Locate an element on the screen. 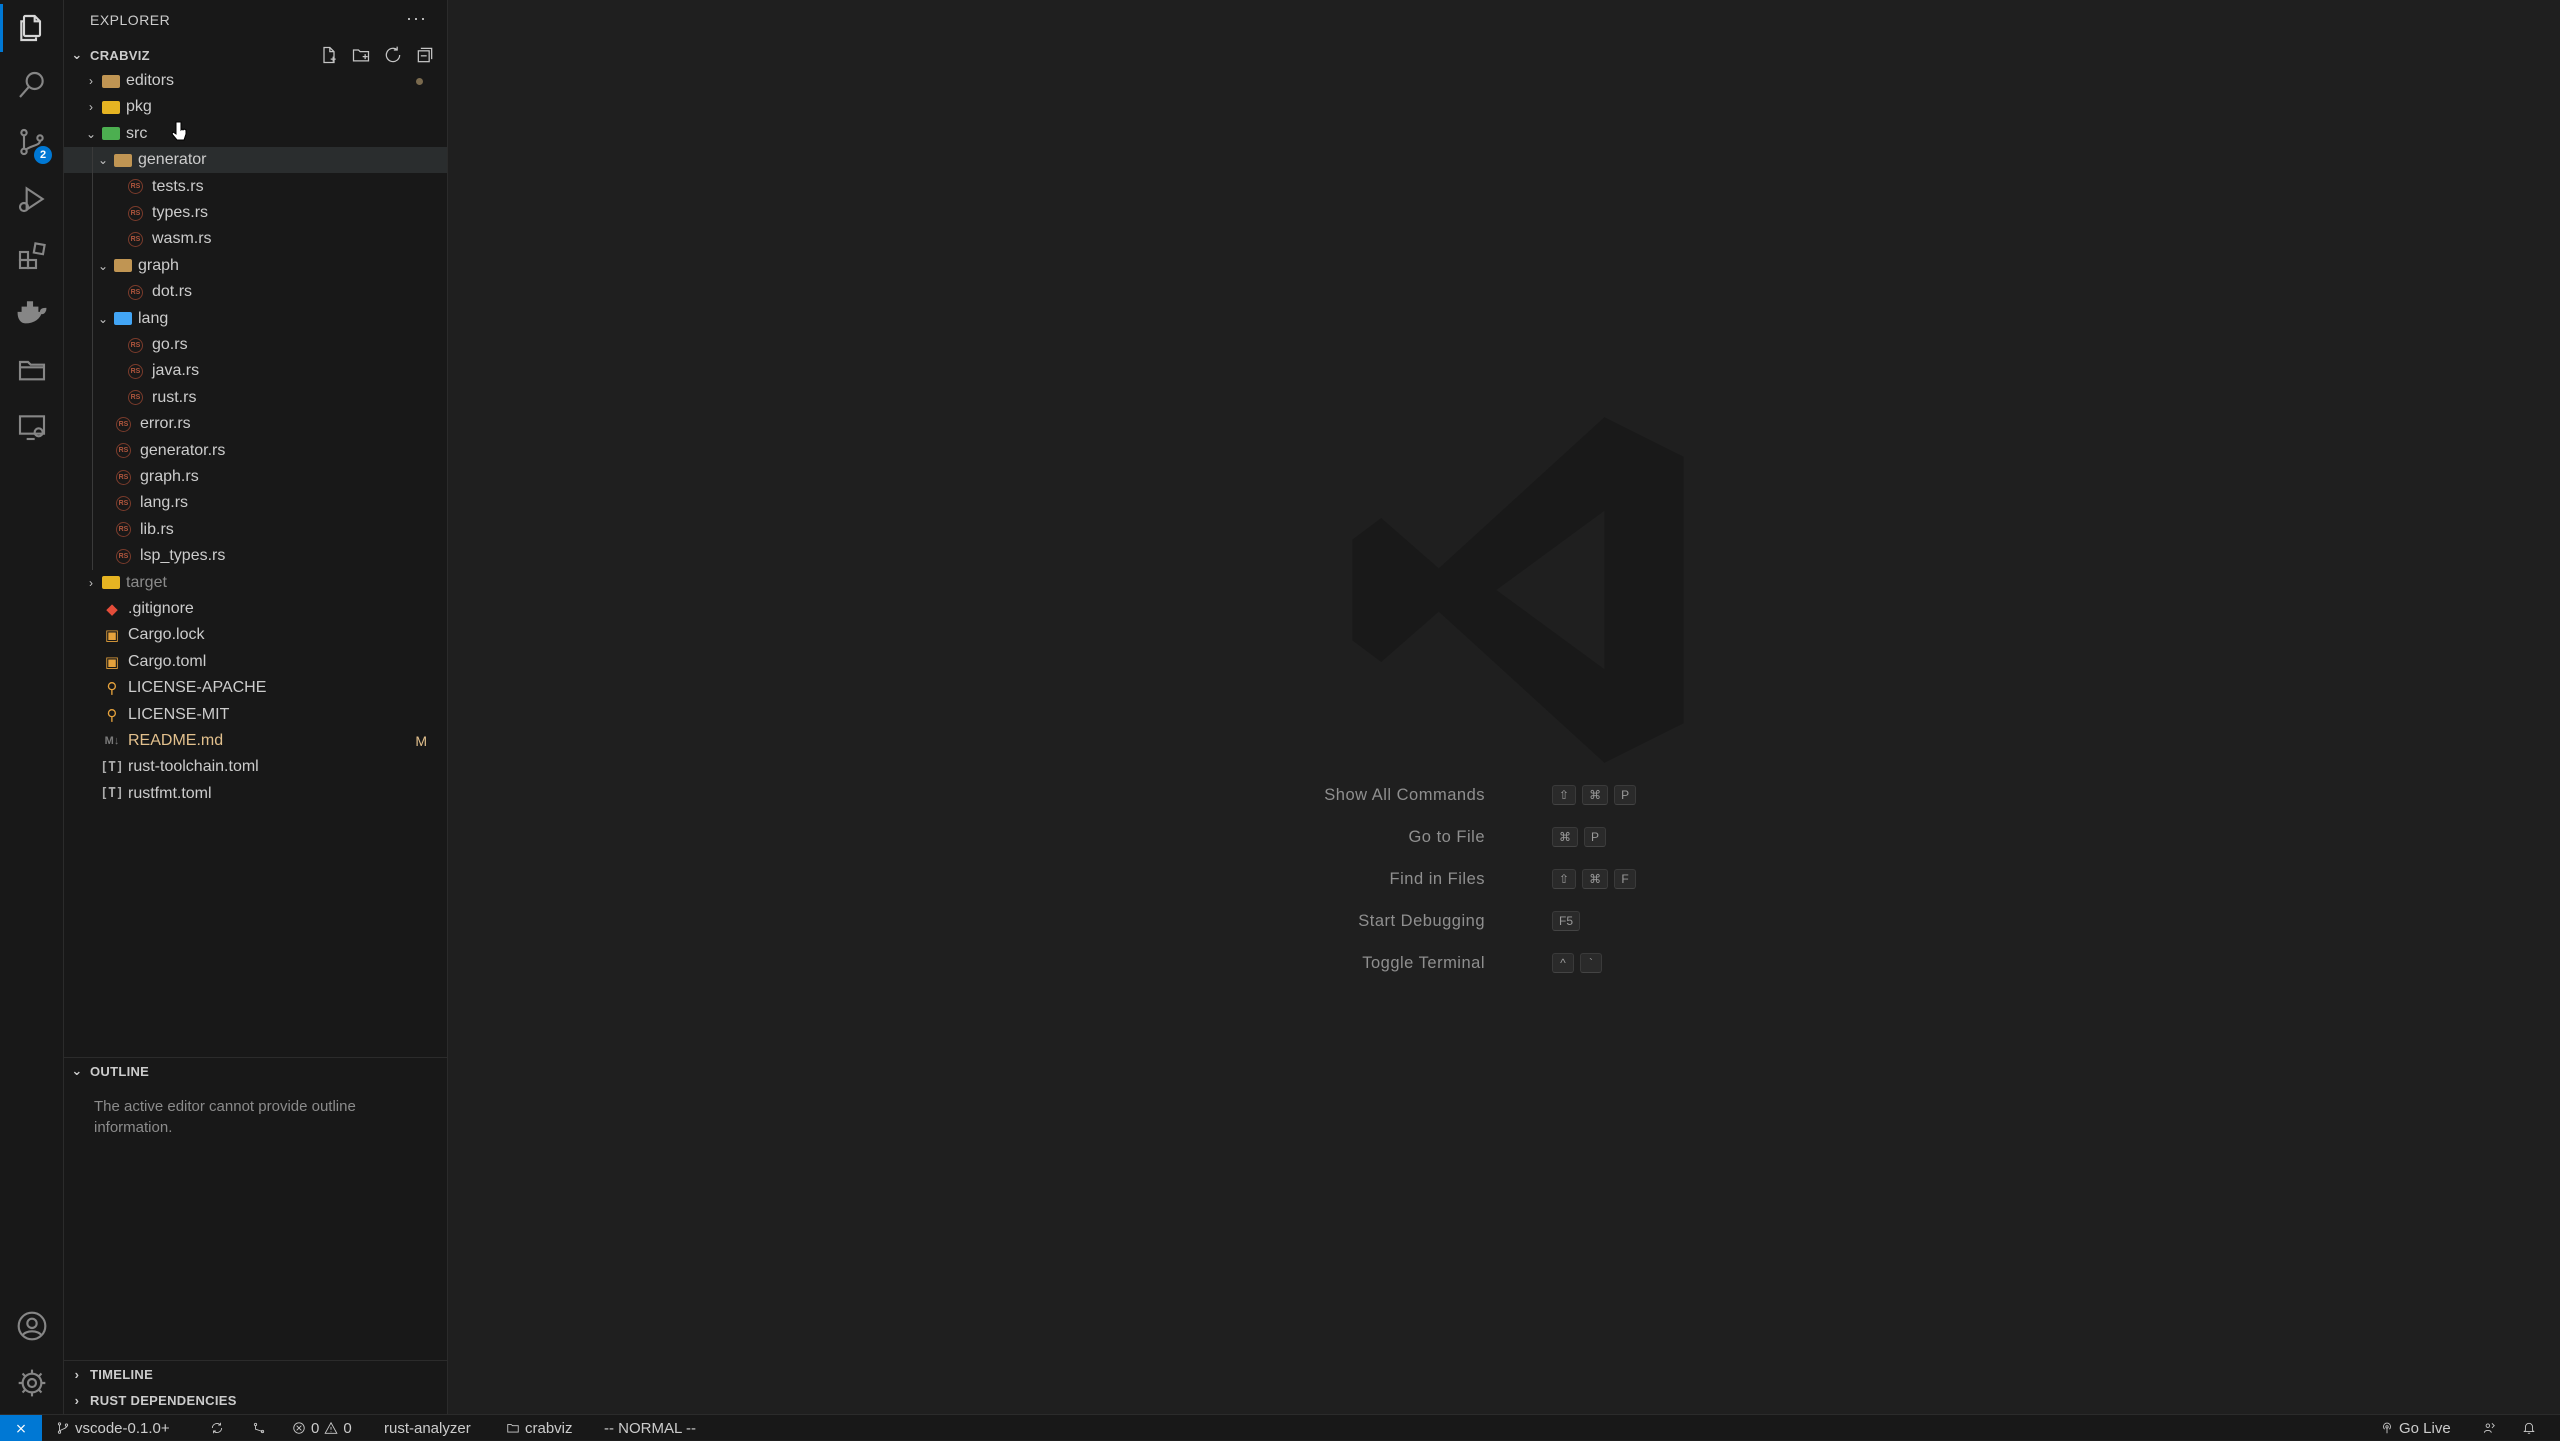  new-file-icon is located at coordinates (329, 55).